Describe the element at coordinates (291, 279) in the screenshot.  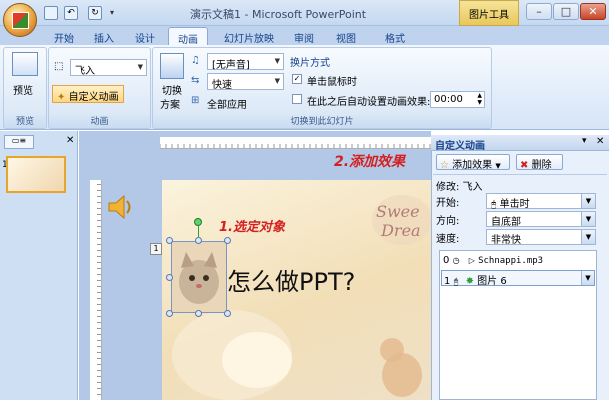
I see `slide-main-text: 怎么做PPT?` at that location.